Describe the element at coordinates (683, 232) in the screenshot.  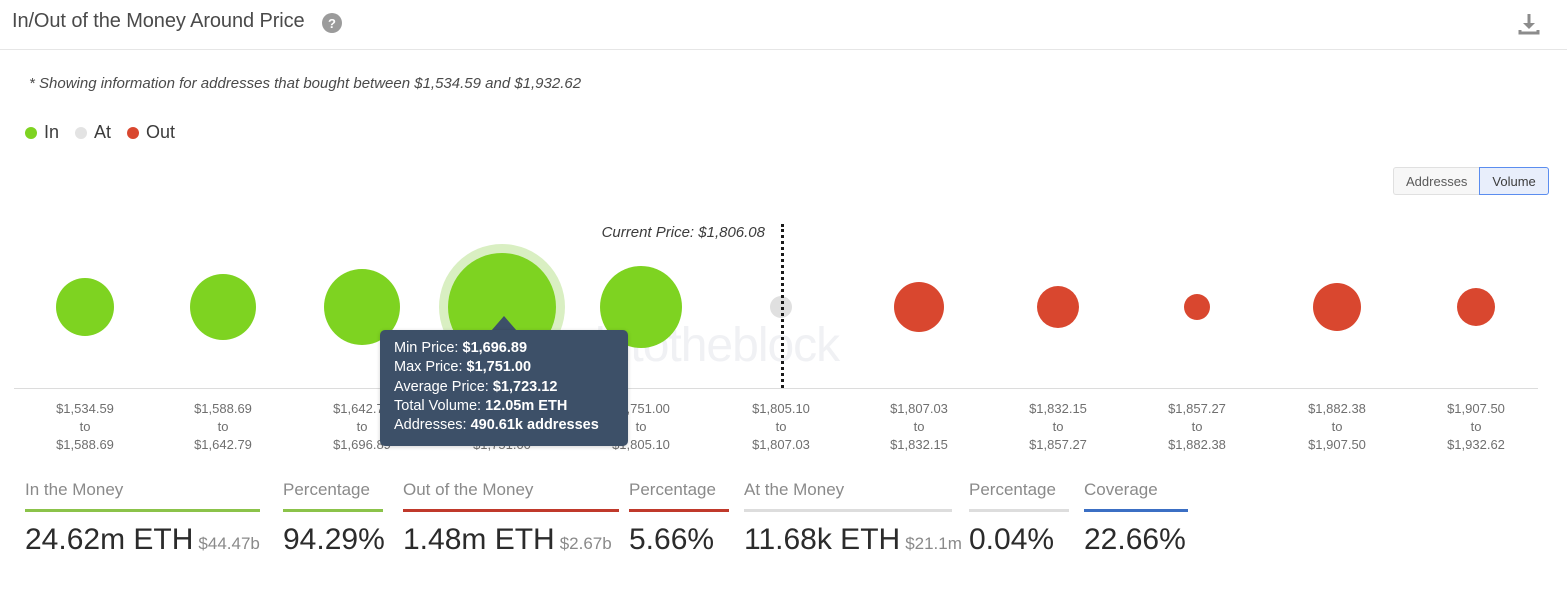
I see `current-price-label: Current Price: $1,806.08` at that location.